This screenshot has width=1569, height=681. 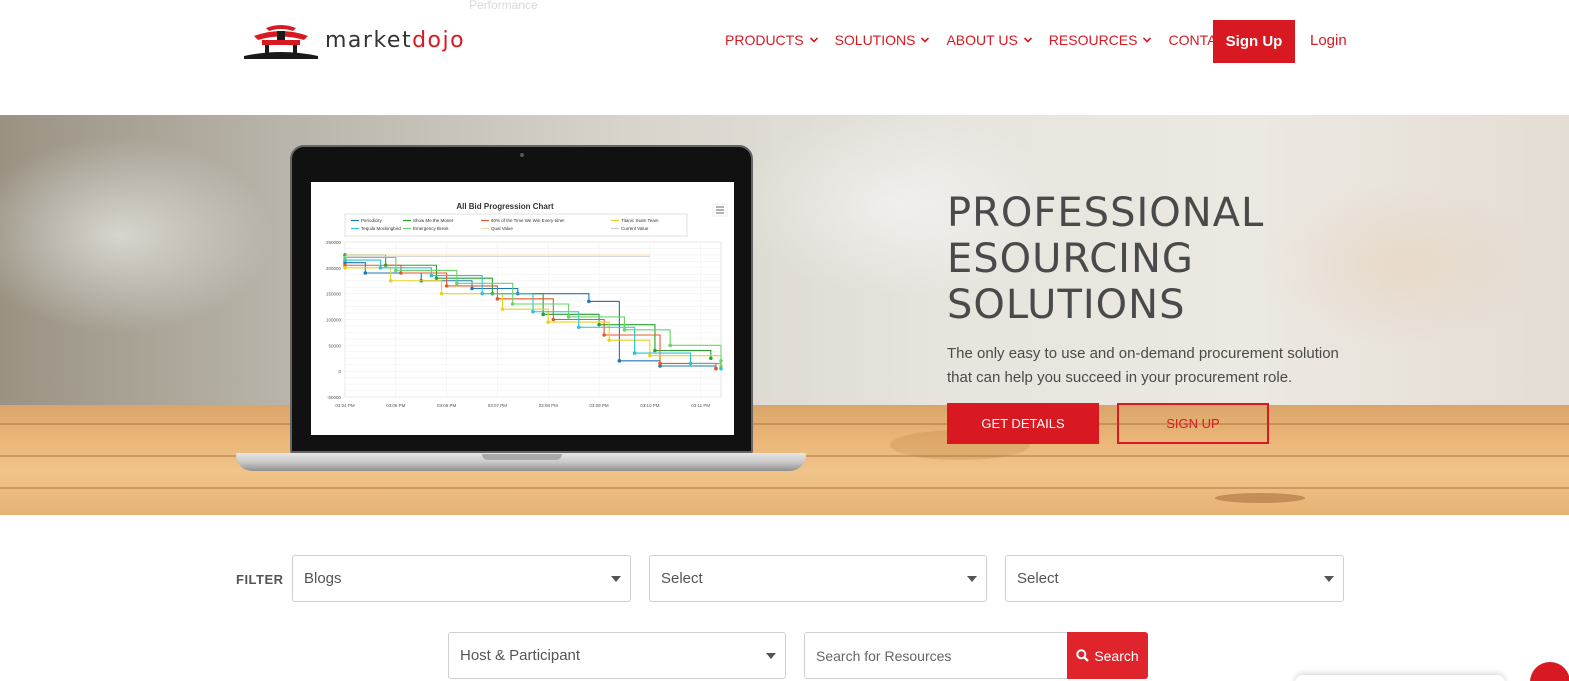 What do you see at coordinates (395, 40) in the screenshot?
I see `logo-text: marketdojo` at bounding box center [395, 40].